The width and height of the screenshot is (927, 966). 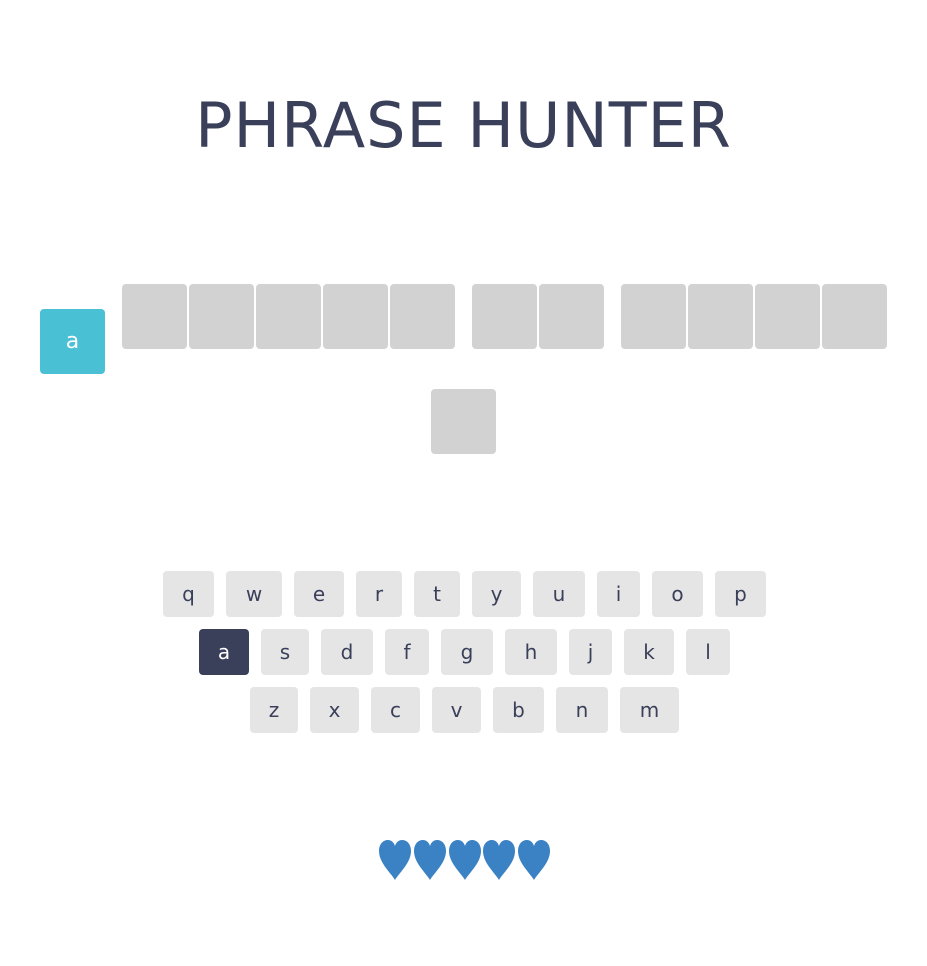 I want to click on key-t: t, so click(x=437, y=594).